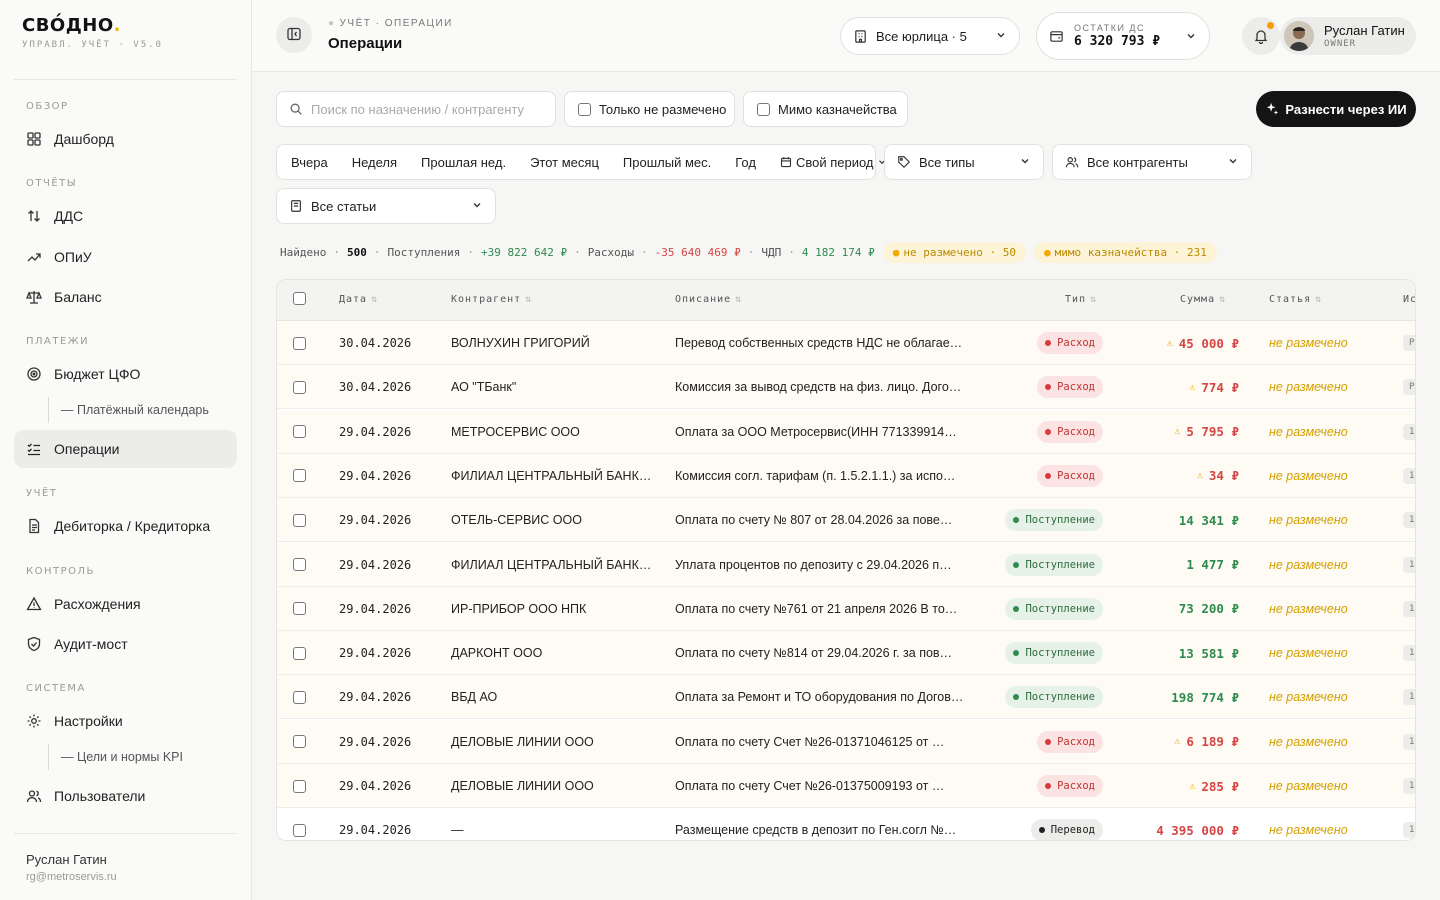 This screenshot has width=1440, height=900. Describe the element at coordinates (1409, 299) in the screenshot. I see `col-source: Ис` at that location.